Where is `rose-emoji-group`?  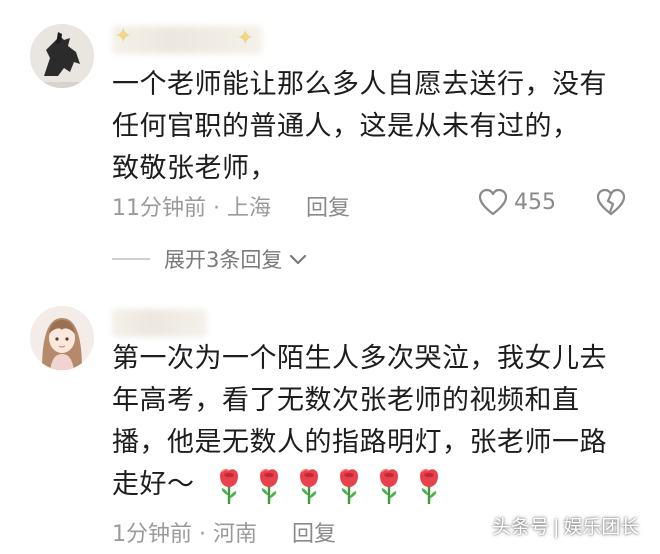 rose-emoji-group is located at coordinates (329, 486).